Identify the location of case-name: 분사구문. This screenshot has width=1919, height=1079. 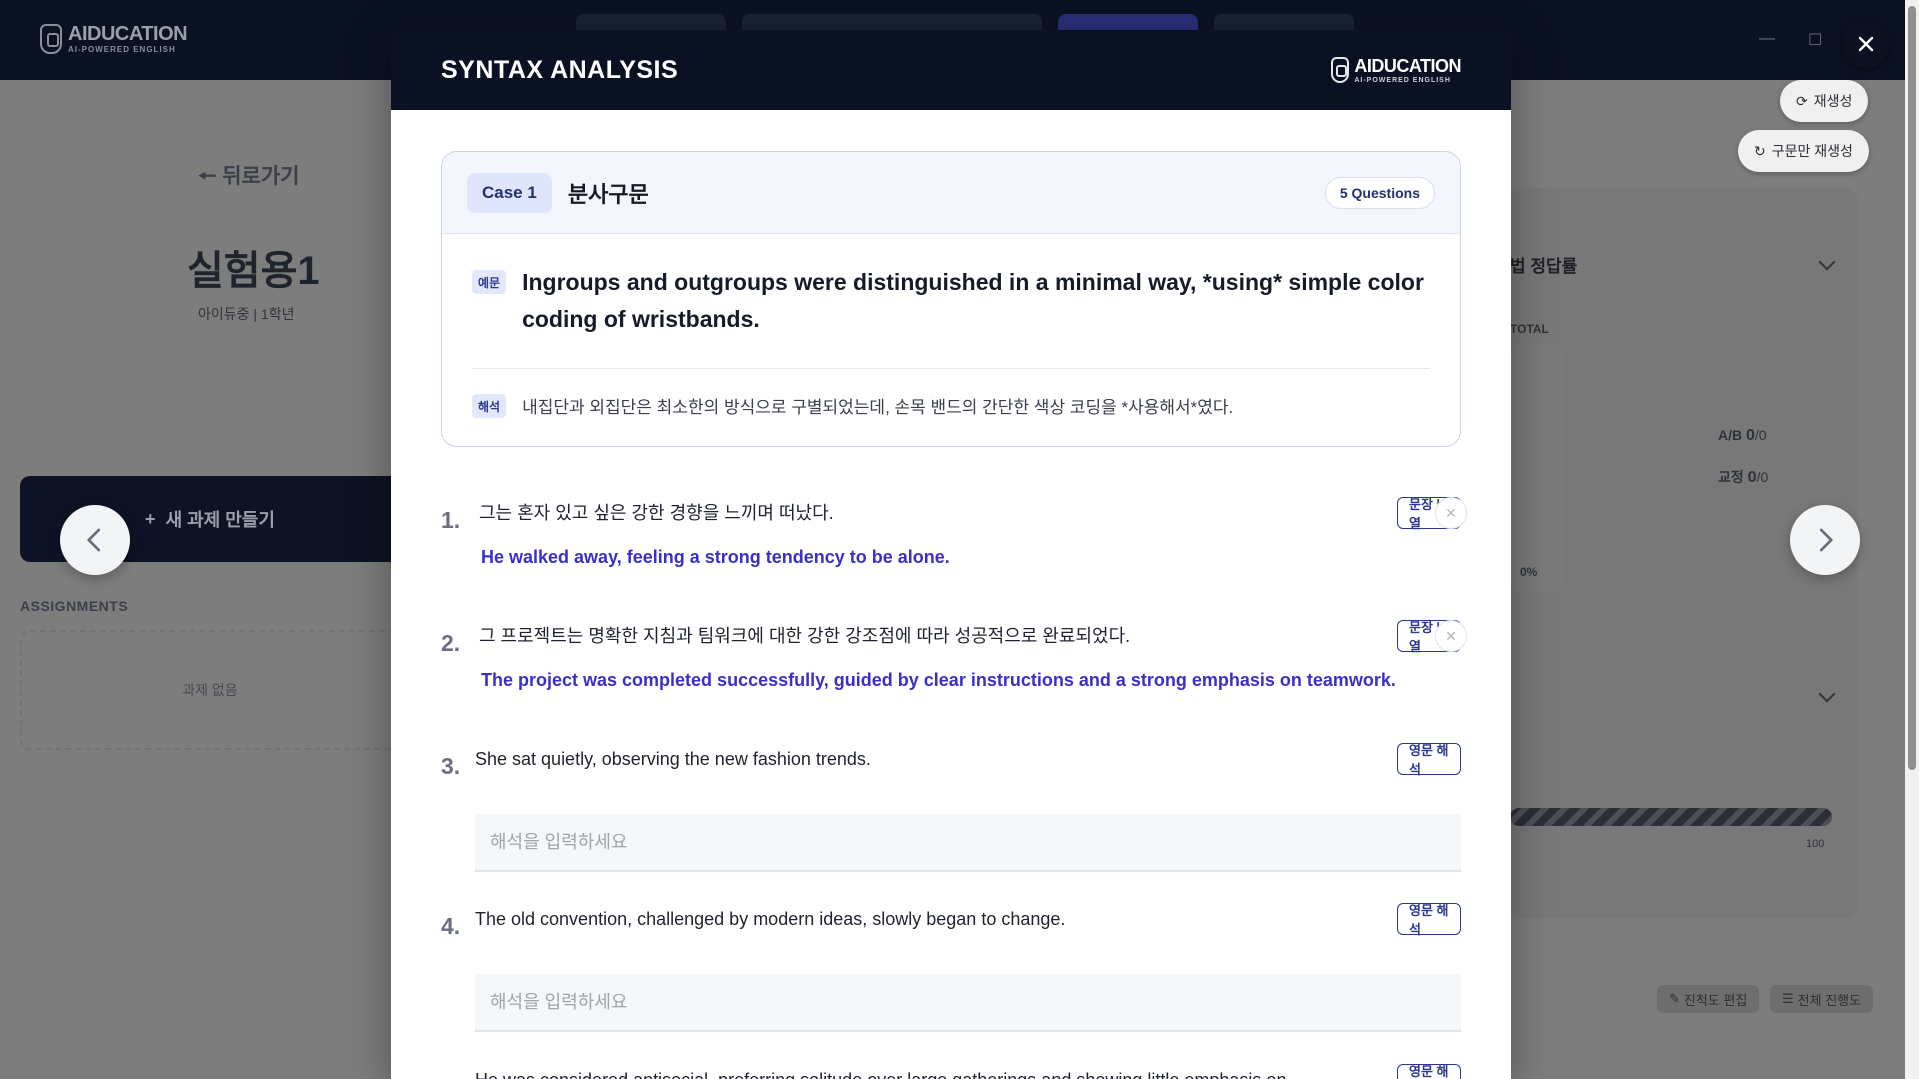
(608, 194).